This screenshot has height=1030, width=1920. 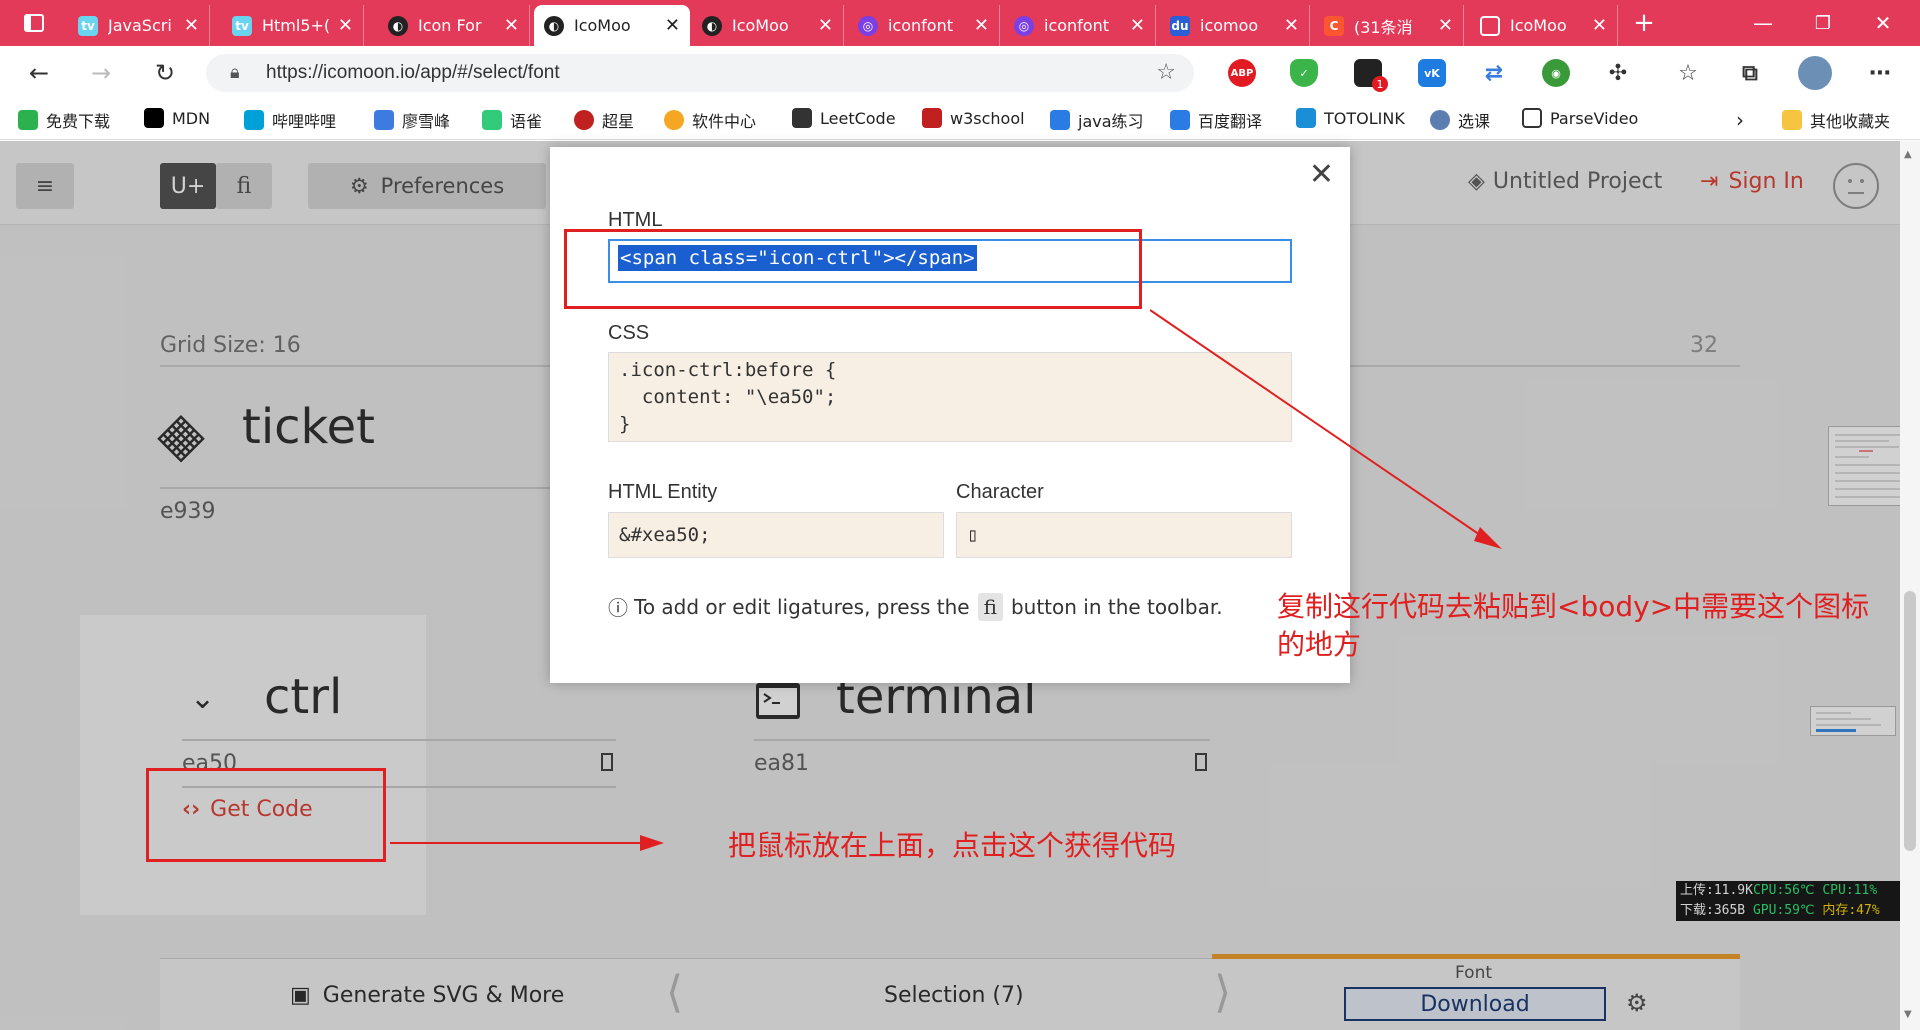 What do you see at coordinates (101, 73) in the screenshot?
I see `forward-icon: →` at bounding box center [101, 73].